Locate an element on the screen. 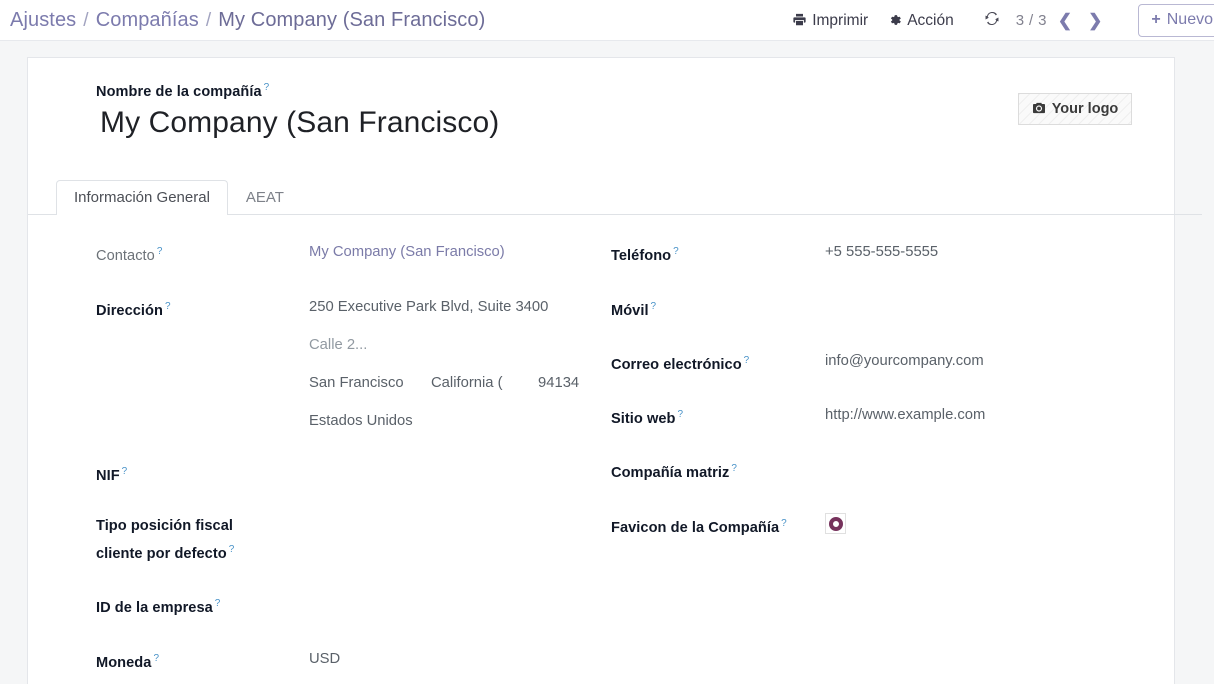  gear-icon is located at coordinates (895, 21).